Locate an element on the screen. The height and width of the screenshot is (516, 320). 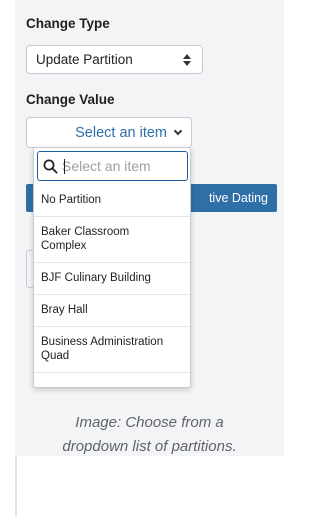
partition-option: BJF Culinary Building is located at coordinates (112, 279).